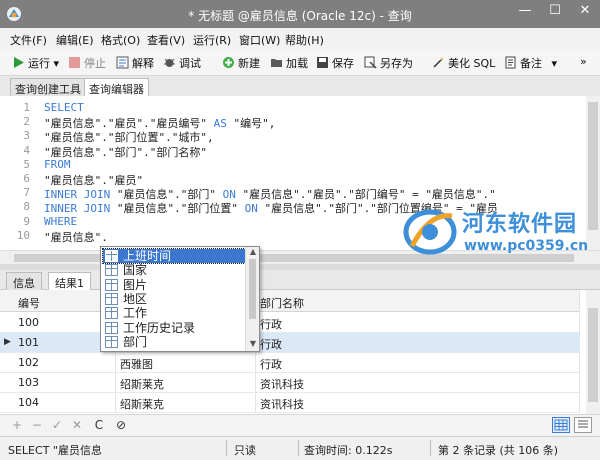 The width and height of the screenshot is (600, 460). What do you see at coordinates (174, 342) in the screenshot?
I see `autocomplete-item: 部门` at bounding box center [174, 342].